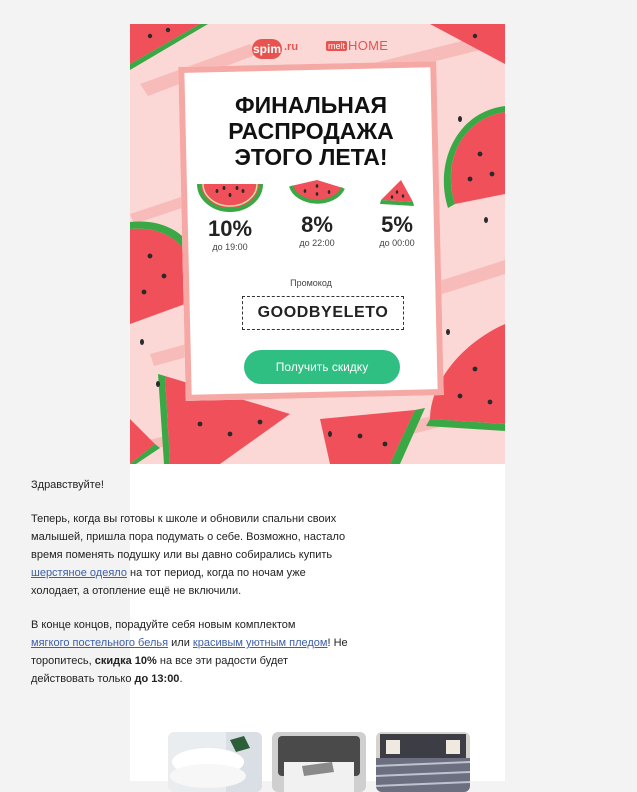 The image size is (637, 792). I want to click on pillows-product-image, so click(215, 762).